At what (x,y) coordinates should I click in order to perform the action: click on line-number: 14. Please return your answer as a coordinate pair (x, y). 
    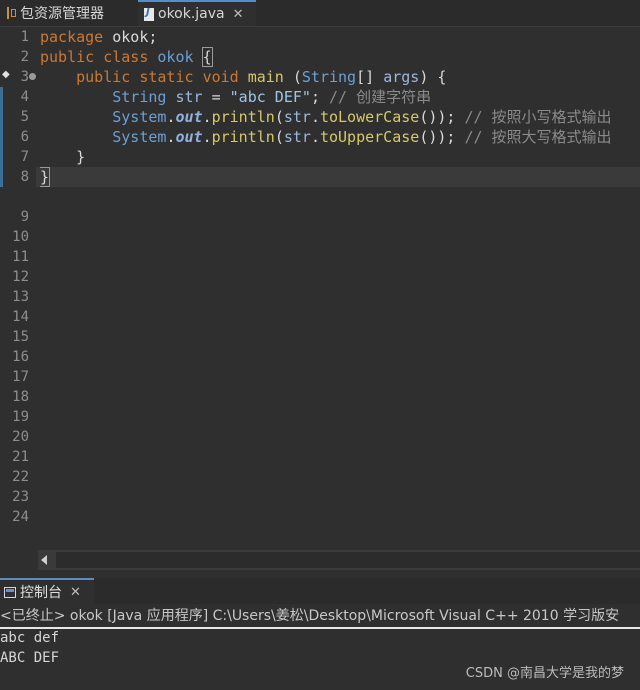
    Looking at the image, I should click on (20, 317).